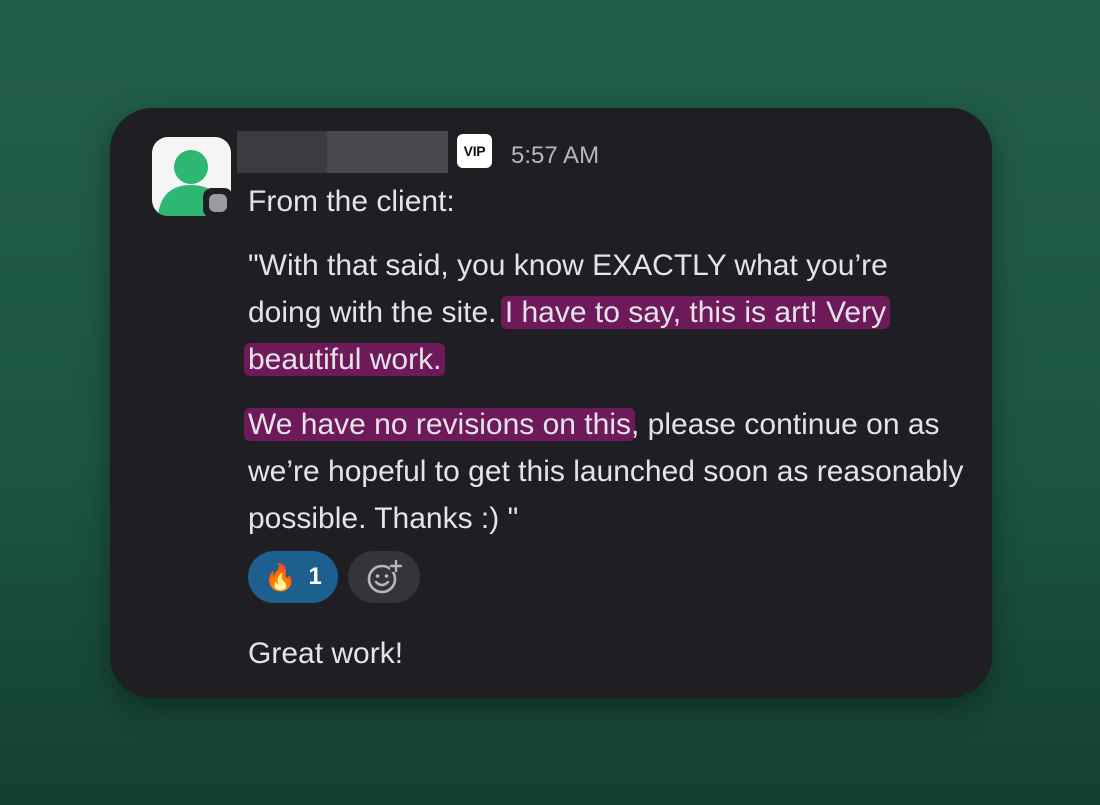 This screenshot has width=1100, height=805. I want to click on vip-badge: VIP, so click(474, 151).